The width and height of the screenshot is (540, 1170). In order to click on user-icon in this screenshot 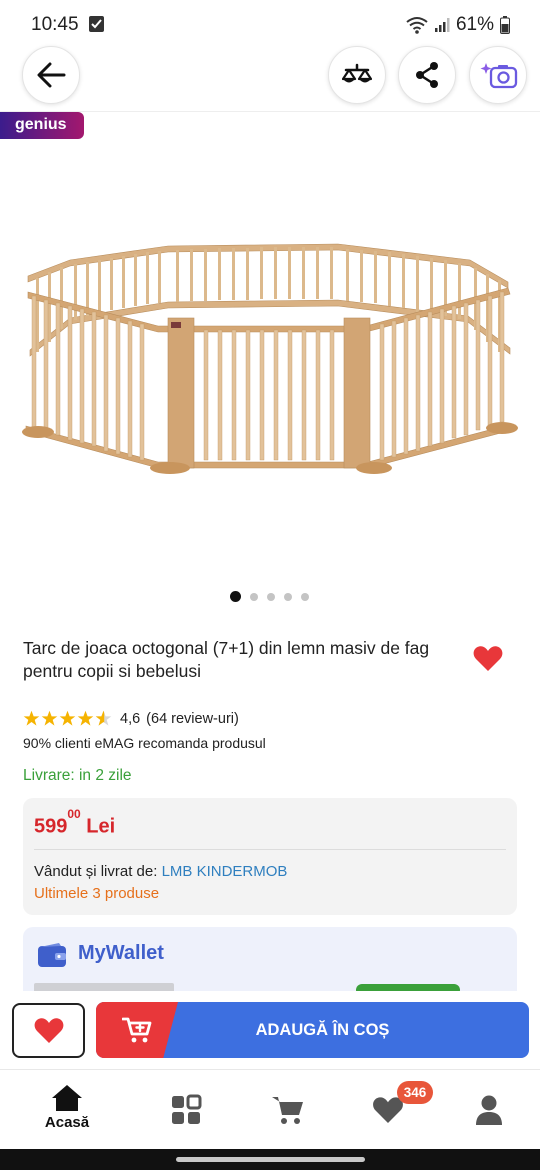, I will do `click(489, 1110)`.